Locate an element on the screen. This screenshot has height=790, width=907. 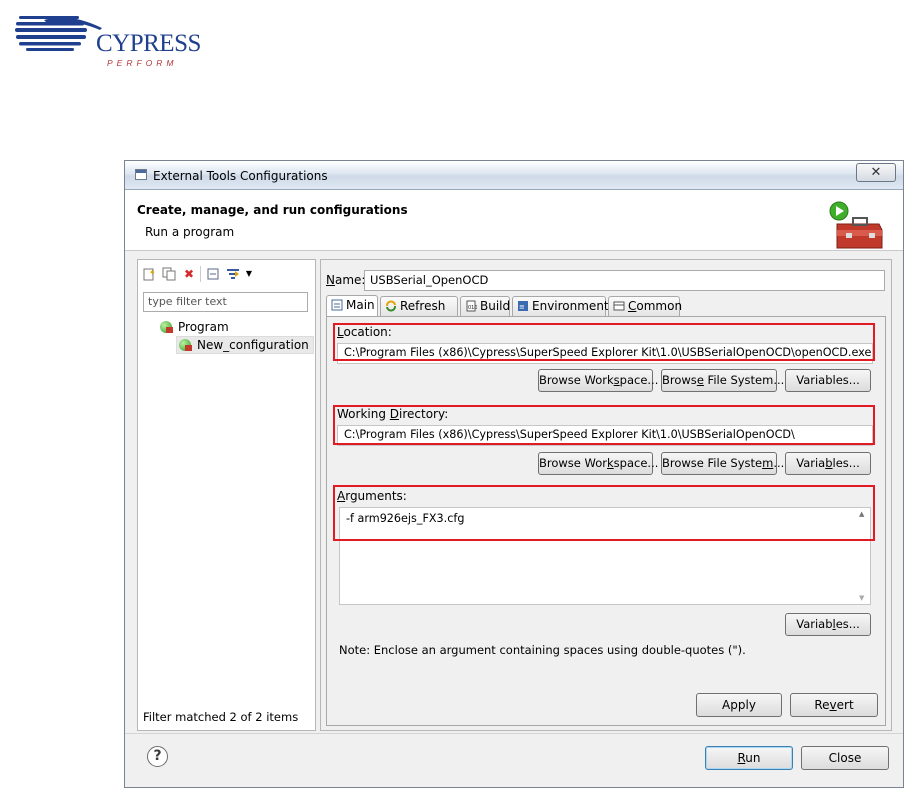
program-launch-icon is located at coordinates (166, 327).